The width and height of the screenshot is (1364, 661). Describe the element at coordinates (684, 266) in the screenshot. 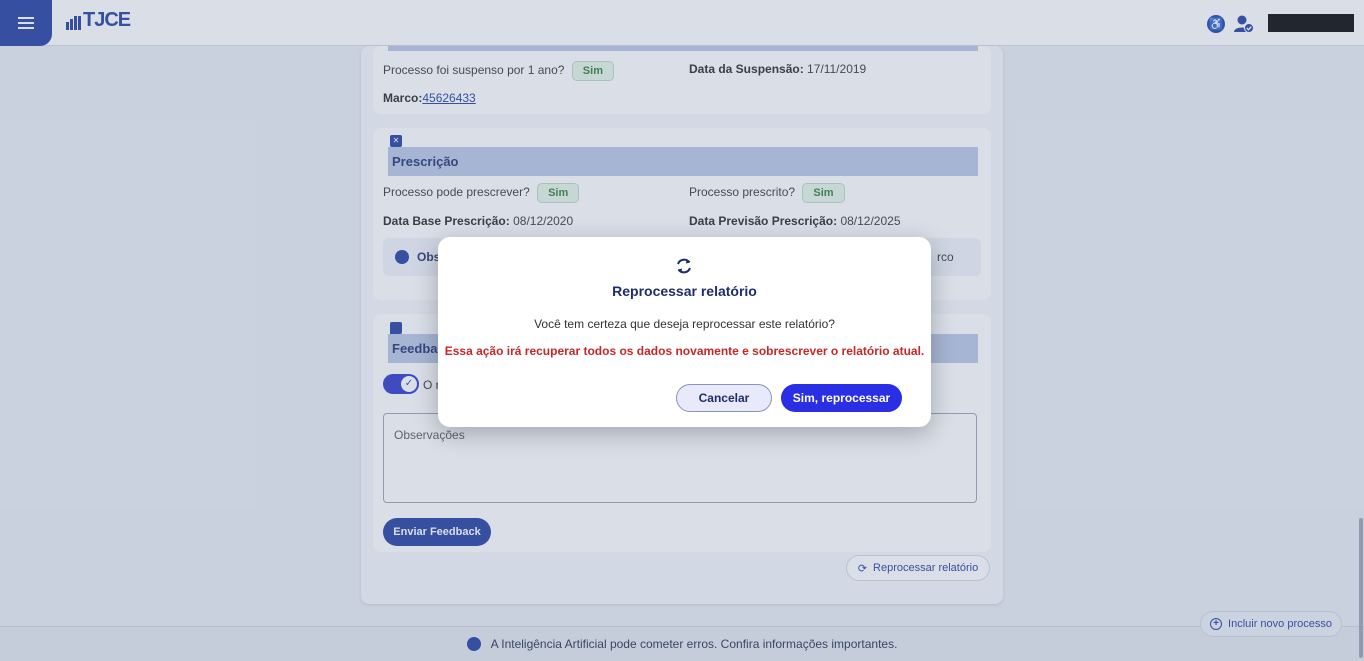

I see `refresh-icon` at that location.